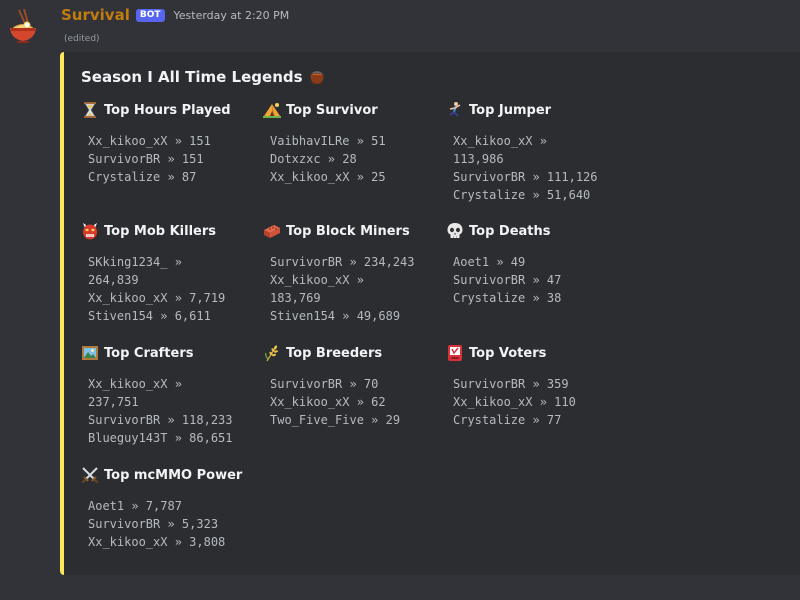 This screenshot has height=600, width=800. What do you see at coordinates (335, 316) in the screenshot?
I see `leaderboard-entry: Stiven154 » 49,689` at bounding box center [335, 316].